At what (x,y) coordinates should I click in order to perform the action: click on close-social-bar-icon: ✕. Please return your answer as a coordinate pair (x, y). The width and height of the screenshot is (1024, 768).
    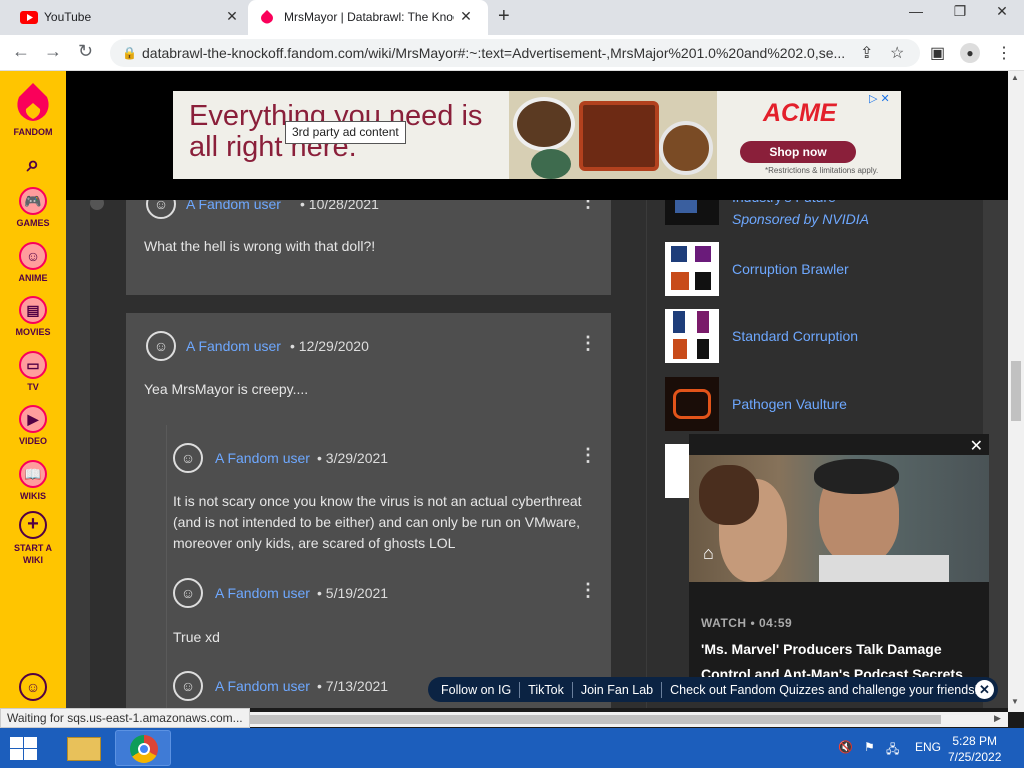
    Looking at the image, I should click on (984, 689).